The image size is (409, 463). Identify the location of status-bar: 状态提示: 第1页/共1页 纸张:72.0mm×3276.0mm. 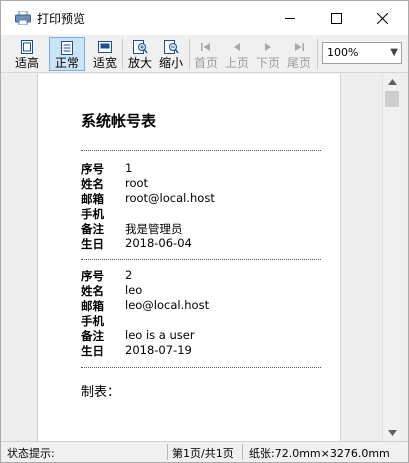
(204, 451).